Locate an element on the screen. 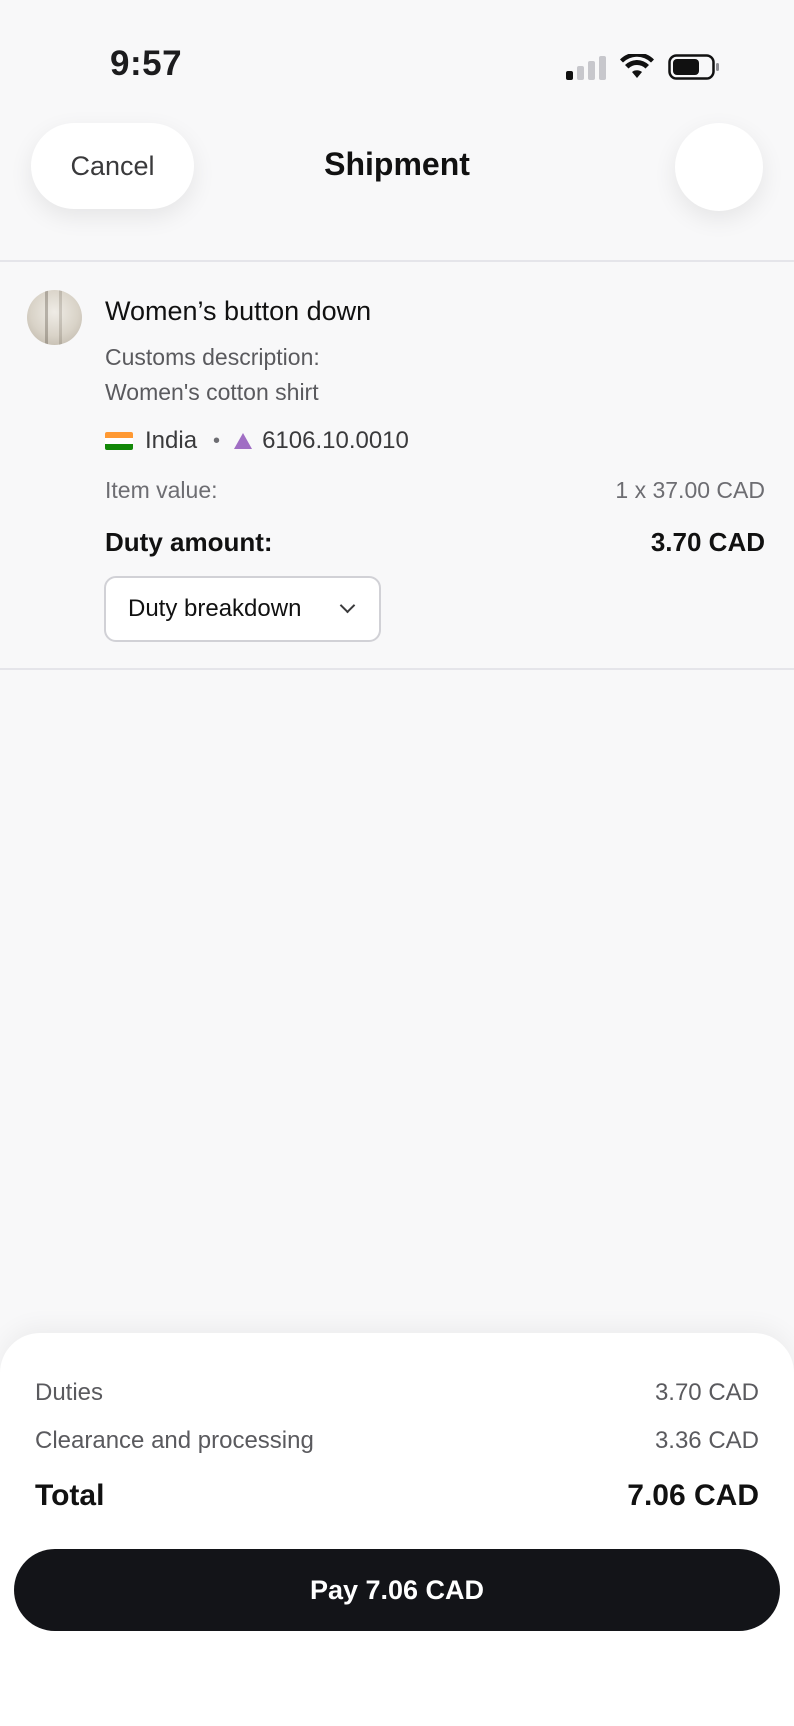 The image size is (794, 1726). duty-amount-label: Duty amount: is located at coordinates (189, 542).